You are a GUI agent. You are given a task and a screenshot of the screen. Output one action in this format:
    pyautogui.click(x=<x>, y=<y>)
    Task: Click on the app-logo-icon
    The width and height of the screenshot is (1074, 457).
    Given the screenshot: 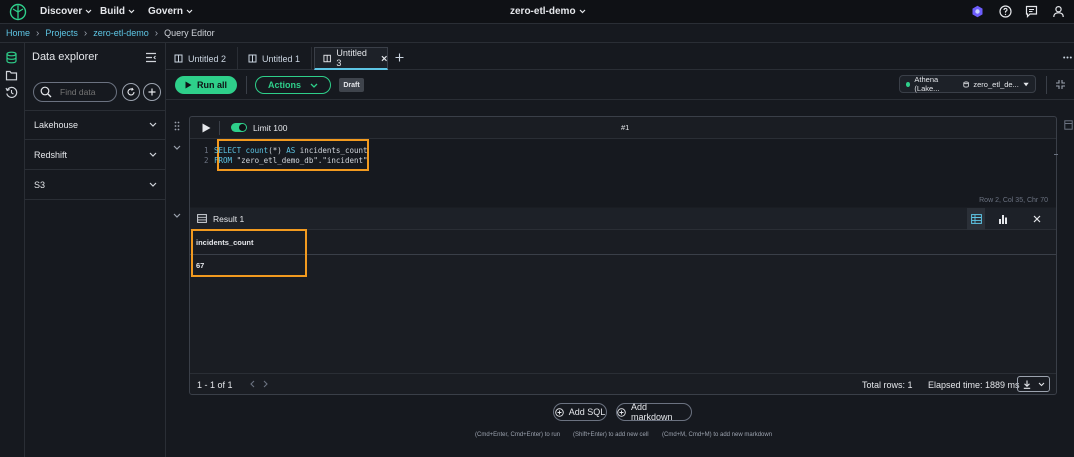 What is the action you would take?
    pyautogui.click(x=18, y=12)
    